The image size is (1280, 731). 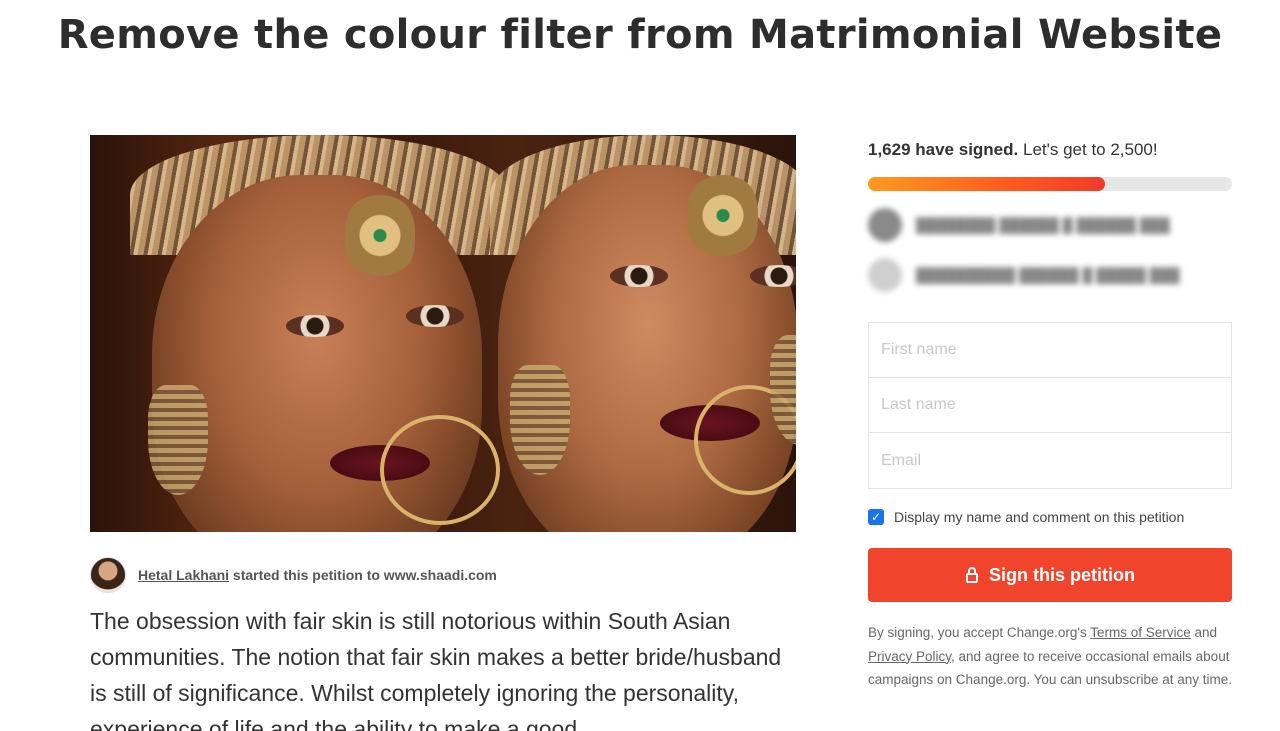 I want to click on legal-and: and, so click(x=1206, y=632).